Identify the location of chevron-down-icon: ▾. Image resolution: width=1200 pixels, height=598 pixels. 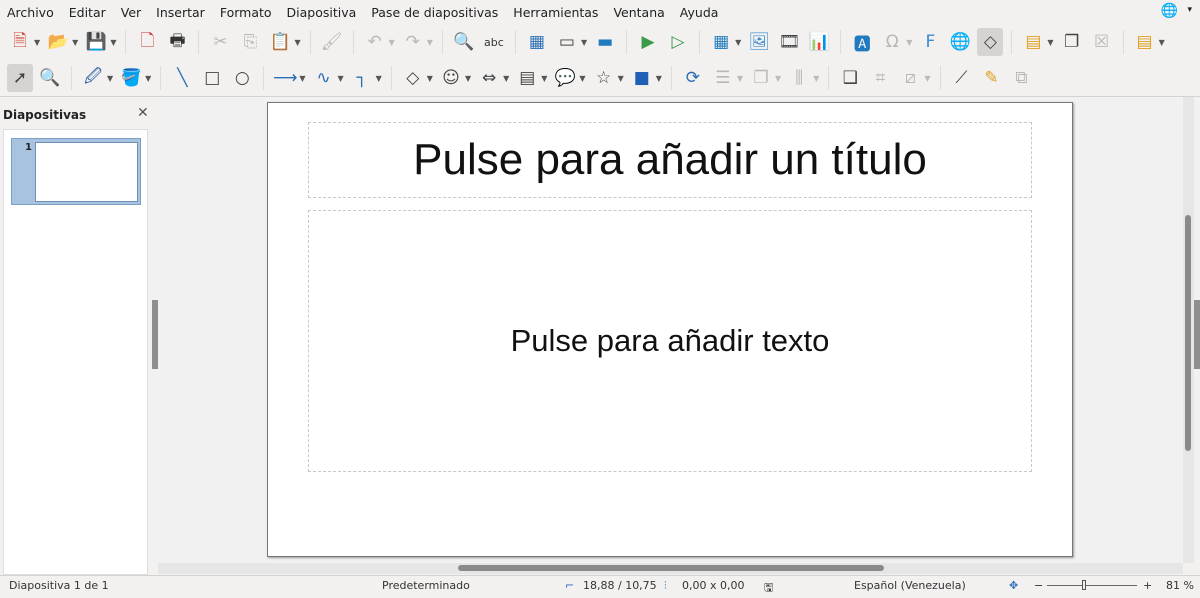
(1189, 10).